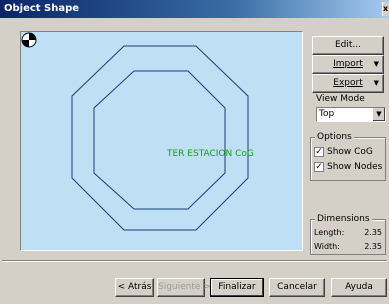 The height and width of the screenshot is (304, 389). What do you see at coordinates (359, 287) in the screenshot?
I see `help-button: Ayuda` at bounding box center [359, 287].